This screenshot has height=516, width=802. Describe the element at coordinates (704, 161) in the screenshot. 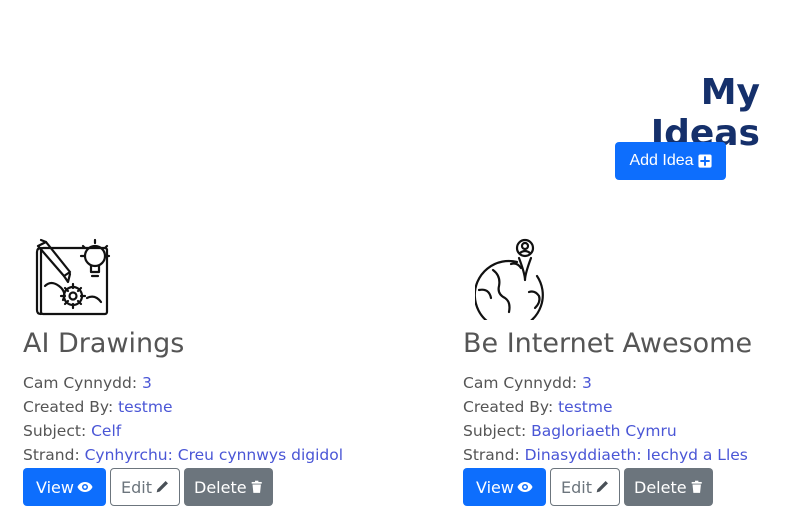

I see `plus-square-icon` at that location.